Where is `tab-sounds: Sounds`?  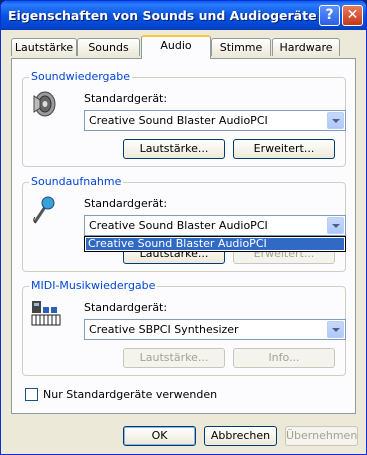
tab-sounds: Sounds is located at coordinates (108, 47).